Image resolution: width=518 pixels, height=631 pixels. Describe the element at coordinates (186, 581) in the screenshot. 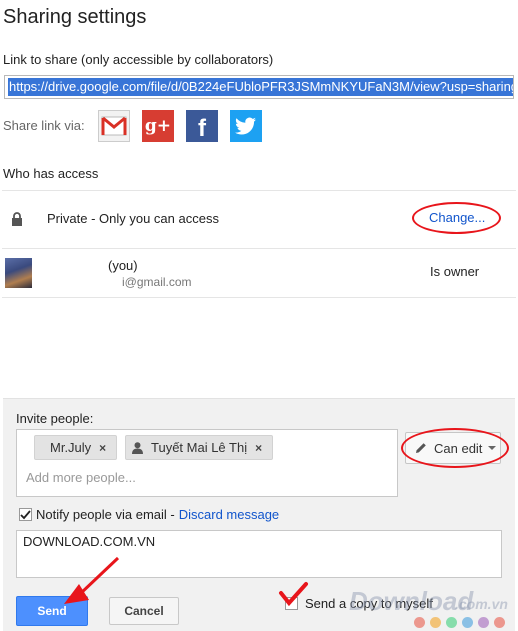

I see `annotation-overlay` at that location.